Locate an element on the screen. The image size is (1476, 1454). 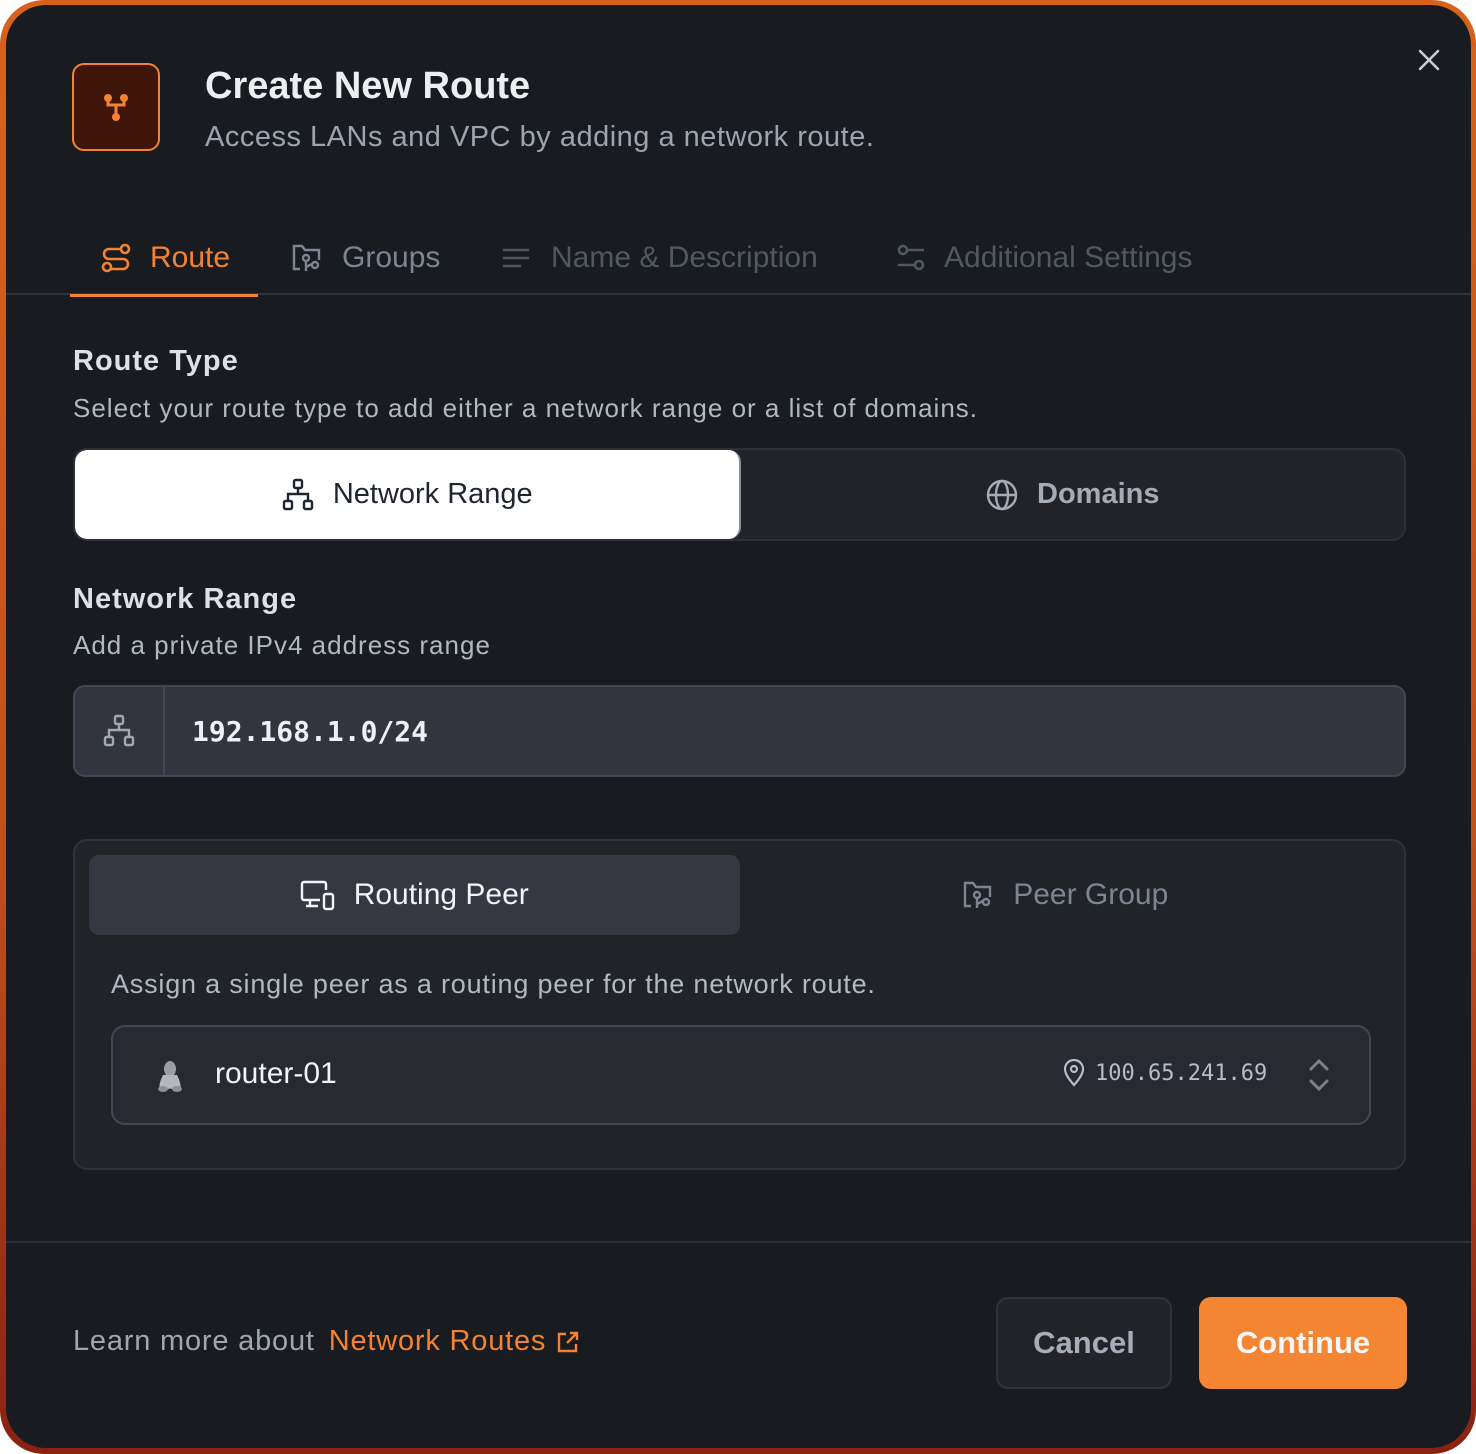
learn-more: Learn more about Network Routes is located at coordinates (326, 1341).